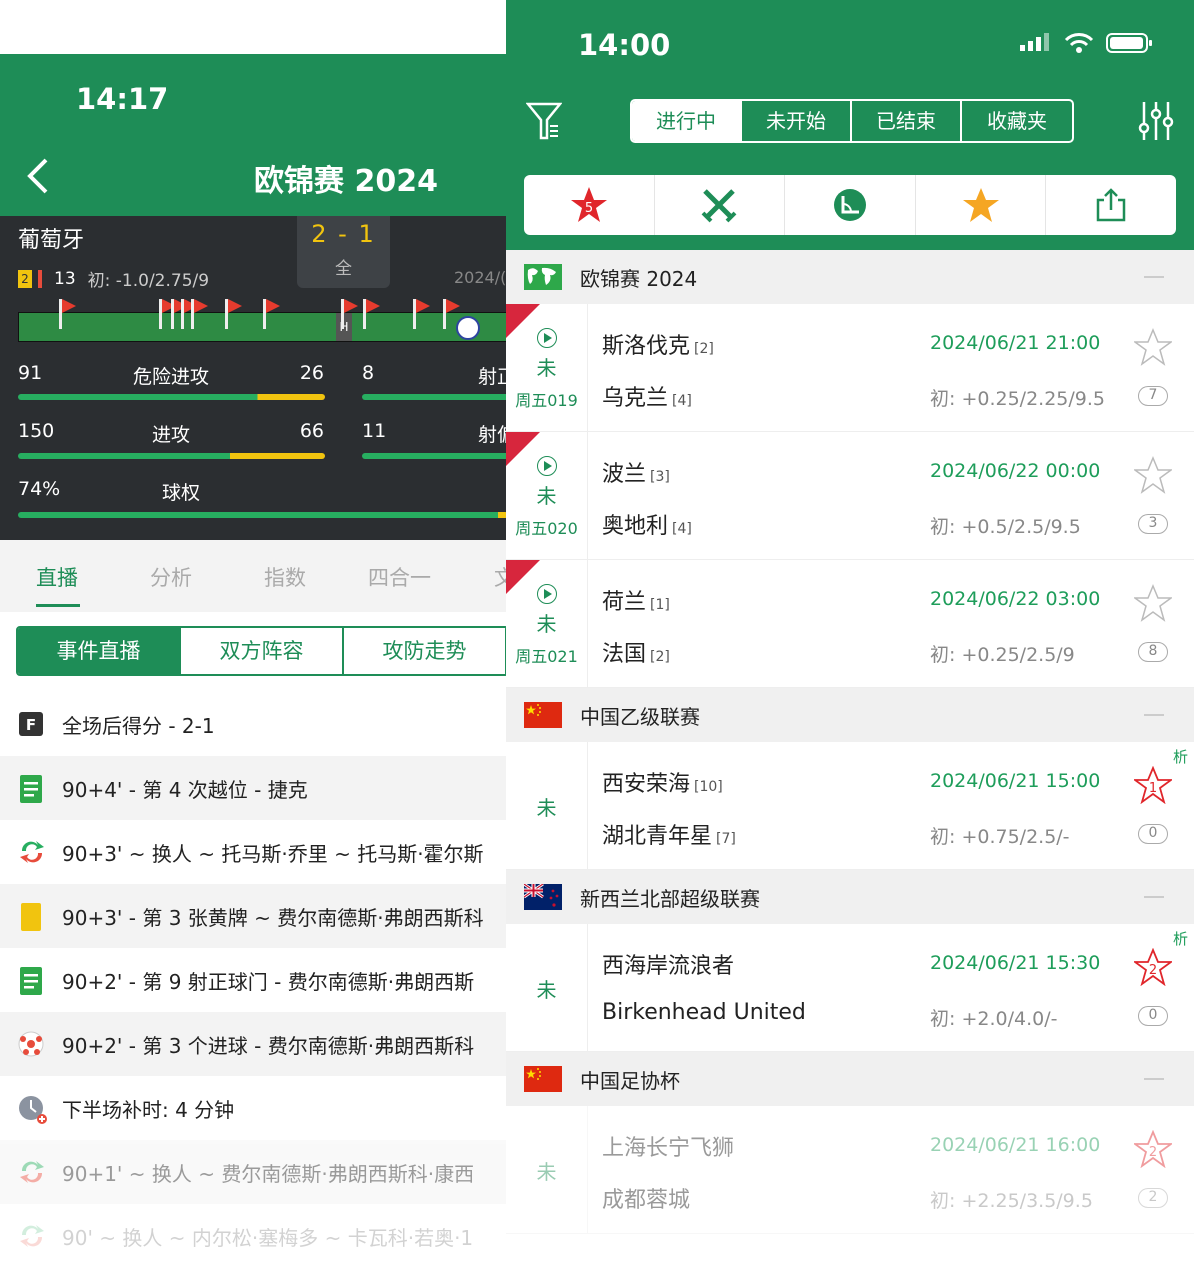 The width and height of the screenshot is (1194, 1278). I want to click on china-flag-icon, so click(543, 1079).